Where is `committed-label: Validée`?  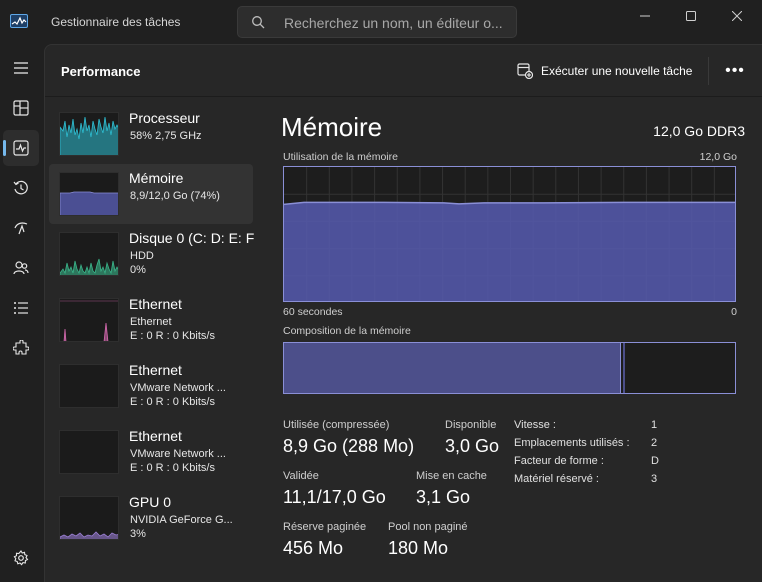 committed-label: Validée is located at coordinates (301, 476).